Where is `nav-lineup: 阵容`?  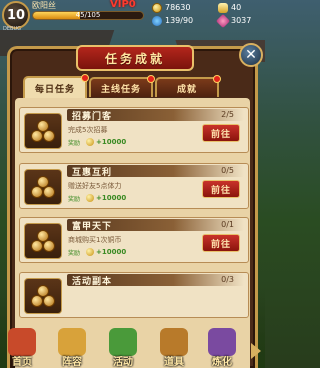
nav-lineup: 阵容 is located at coordinates (72, 348).